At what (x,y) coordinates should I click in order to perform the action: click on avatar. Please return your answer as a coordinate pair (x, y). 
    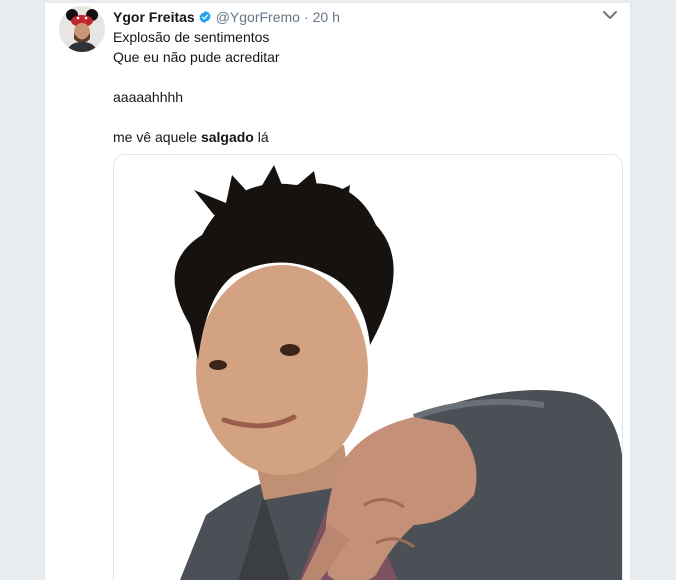
    Looking at the image, I should click on (82, 29).